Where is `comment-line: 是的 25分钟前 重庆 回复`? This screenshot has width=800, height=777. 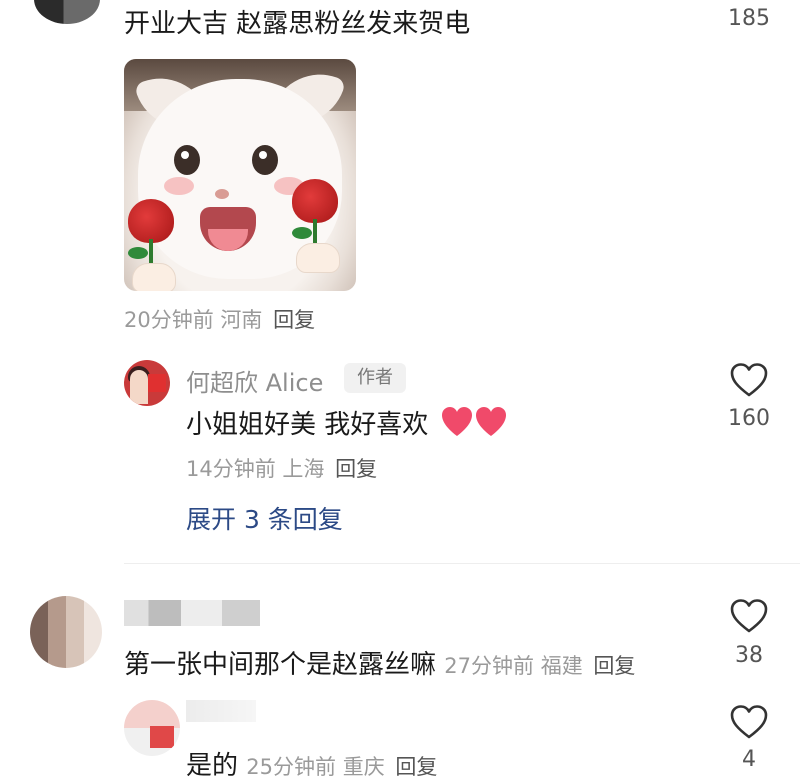 comment-line: 是的 25分钟前 重庆 回复 is located at coordinates (311, 761).